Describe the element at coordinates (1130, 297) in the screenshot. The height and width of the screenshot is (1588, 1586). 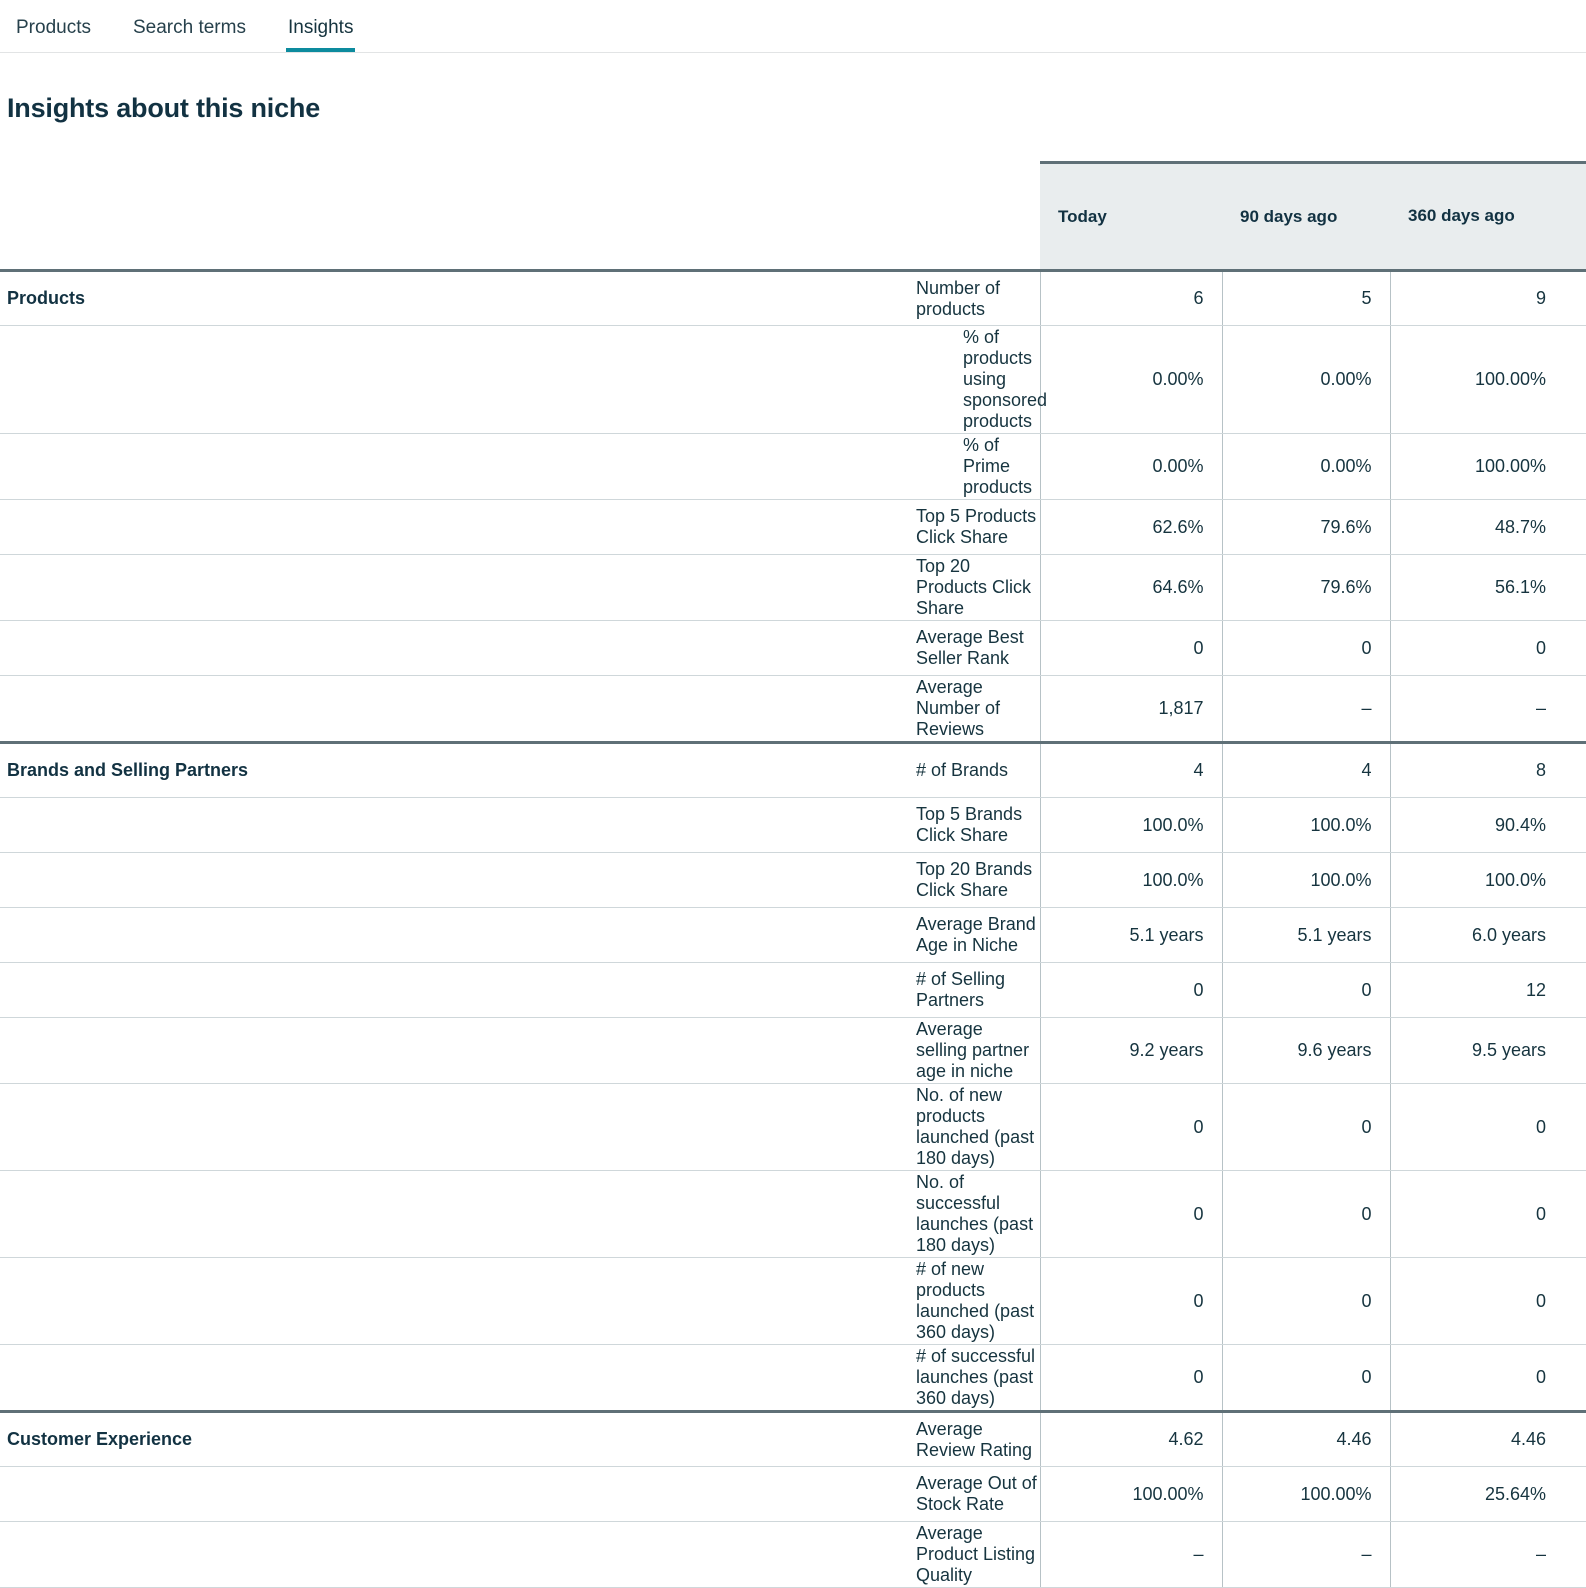
I see `metric-value-today: 6` at that location.